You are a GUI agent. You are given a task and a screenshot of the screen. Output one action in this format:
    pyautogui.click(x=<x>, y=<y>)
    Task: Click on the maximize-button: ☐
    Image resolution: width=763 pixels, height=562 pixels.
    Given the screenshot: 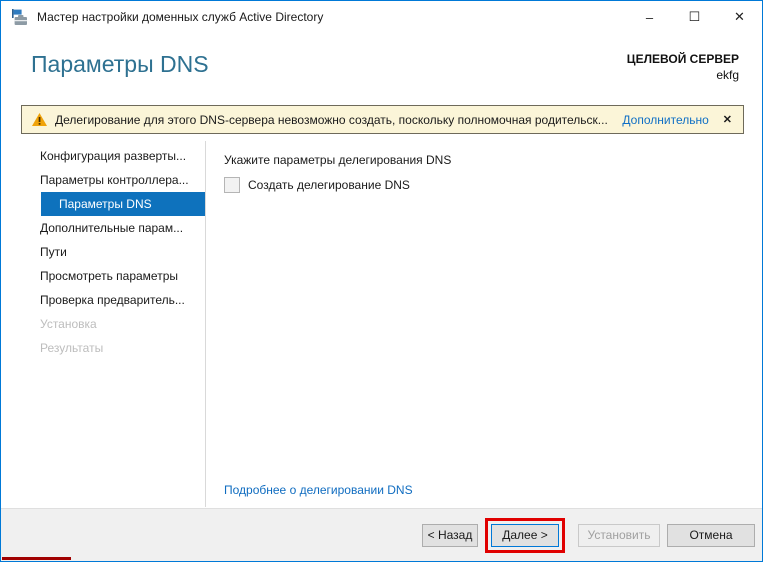 What is the action you would take?
    pyautogui.click(x=694, y=17)
    